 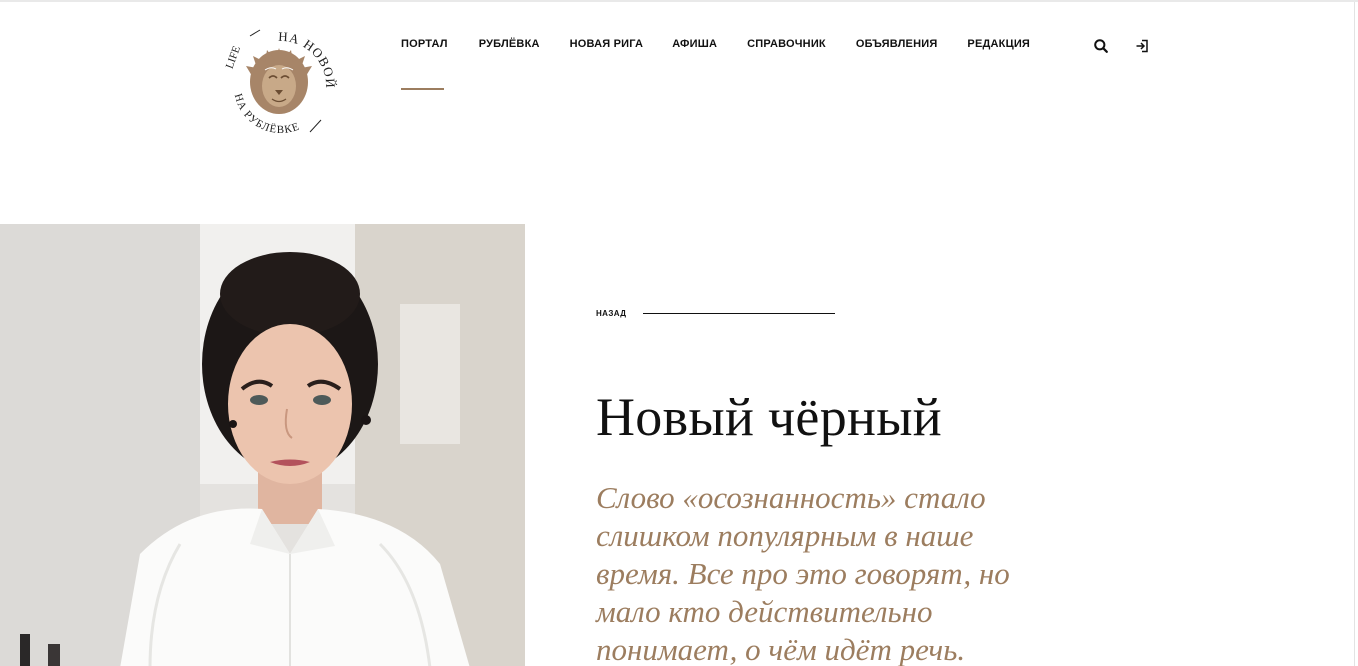 I want to click on search-button, so click(x=1101, y=46).